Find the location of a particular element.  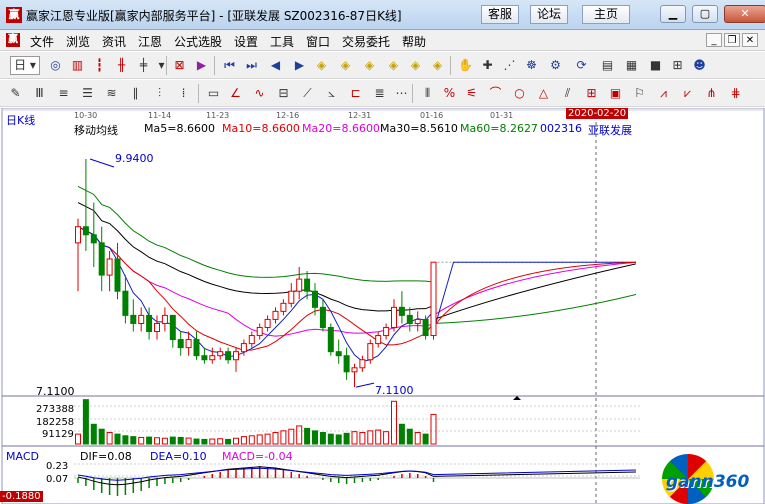

fibonacci-icon: ⊠ is located at coordinates (179, 65).